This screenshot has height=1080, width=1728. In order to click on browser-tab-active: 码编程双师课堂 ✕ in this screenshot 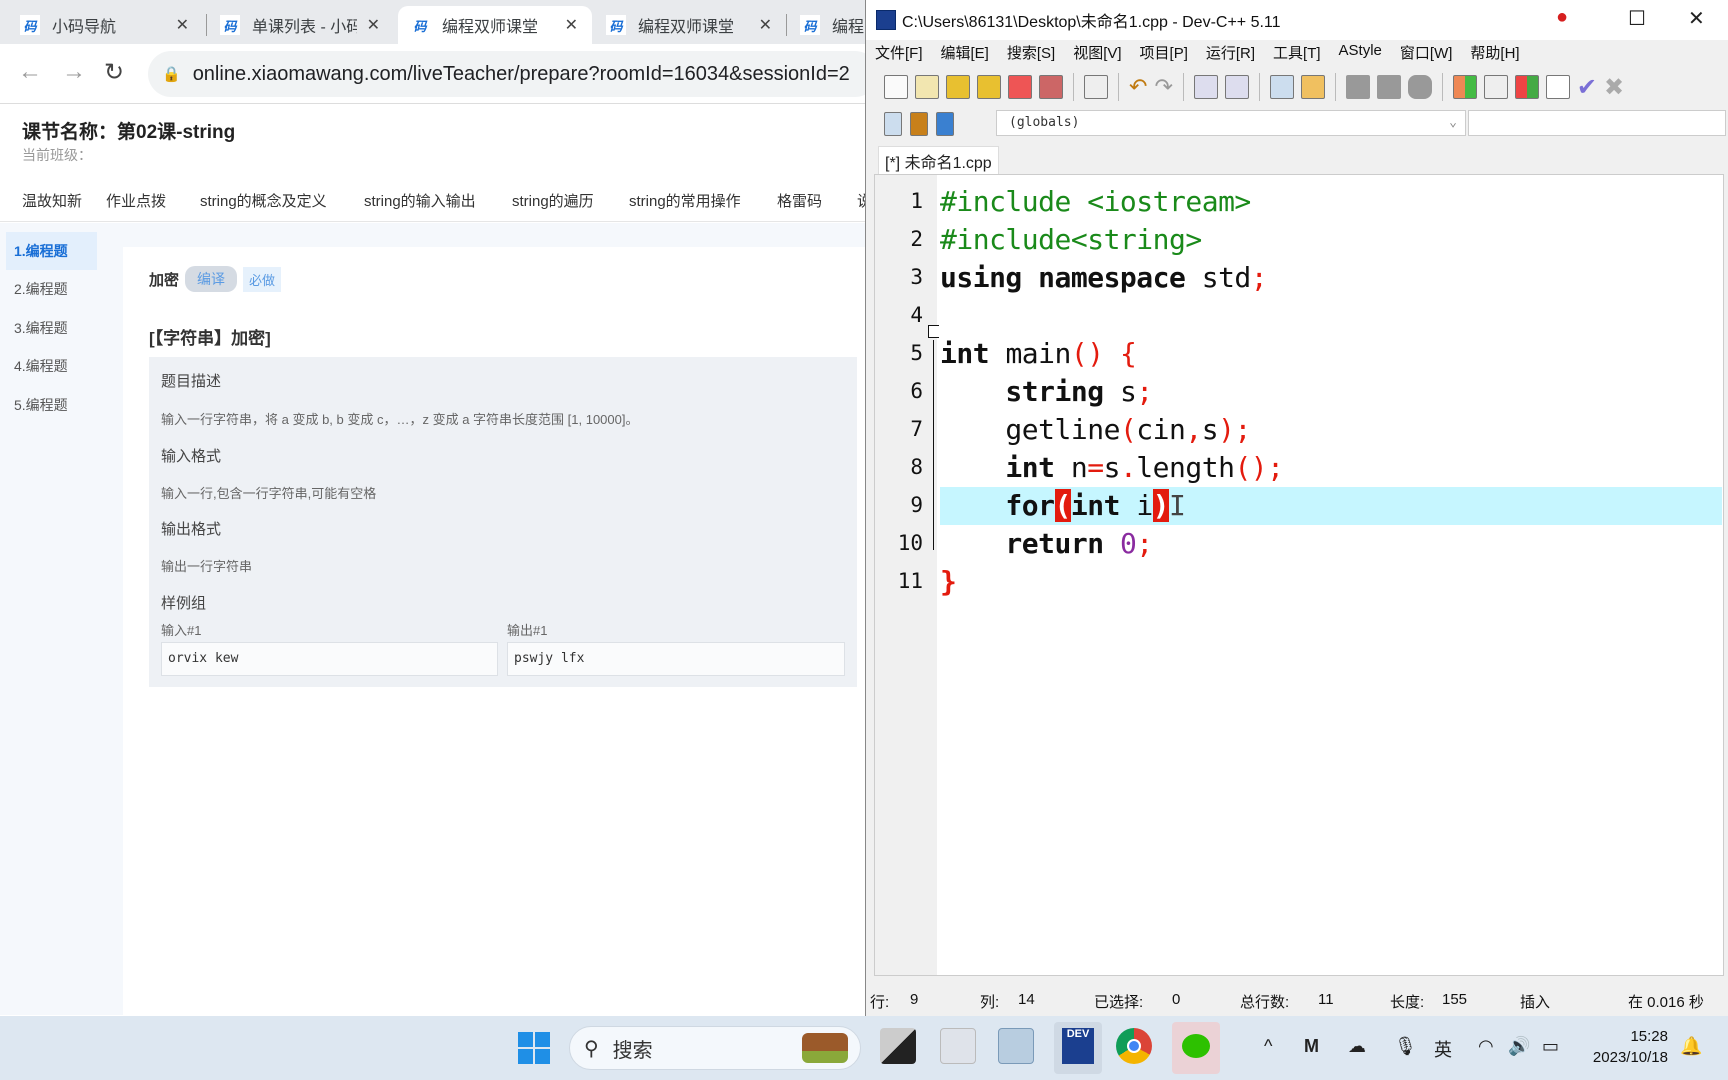, I will do `click(495, 25)`.